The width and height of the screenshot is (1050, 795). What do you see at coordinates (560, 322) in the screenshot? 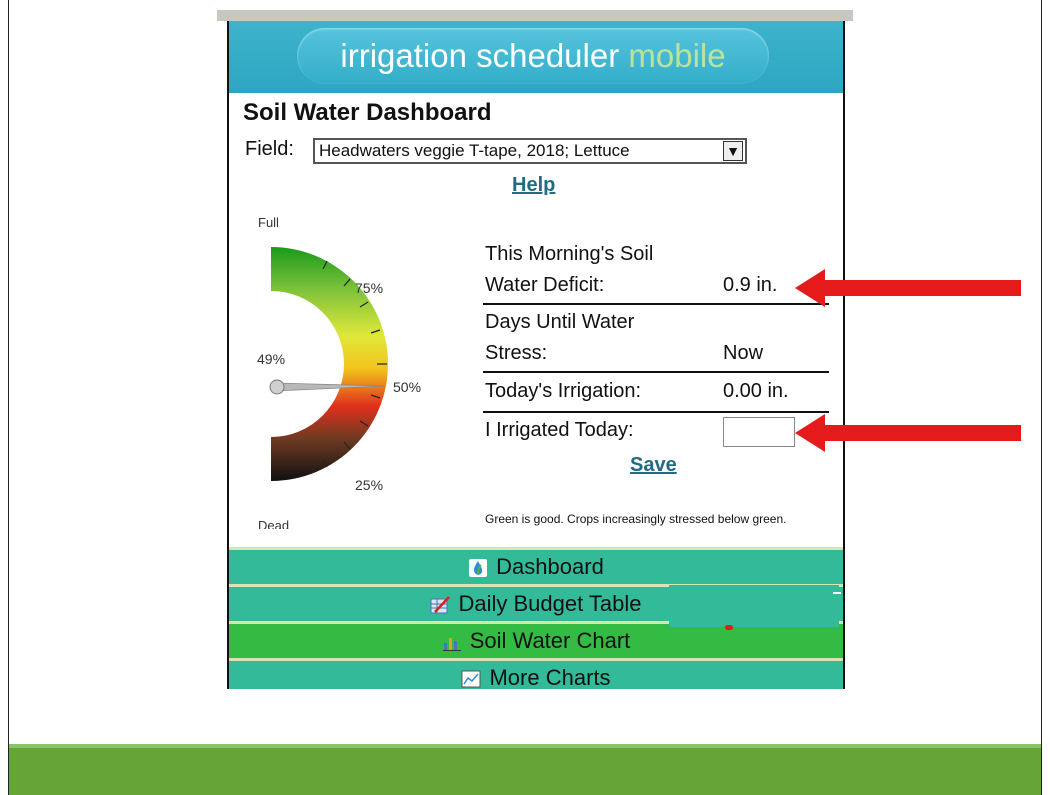
I see `stress-label-line1: Days Until Water` at bounding box center [560, 322].